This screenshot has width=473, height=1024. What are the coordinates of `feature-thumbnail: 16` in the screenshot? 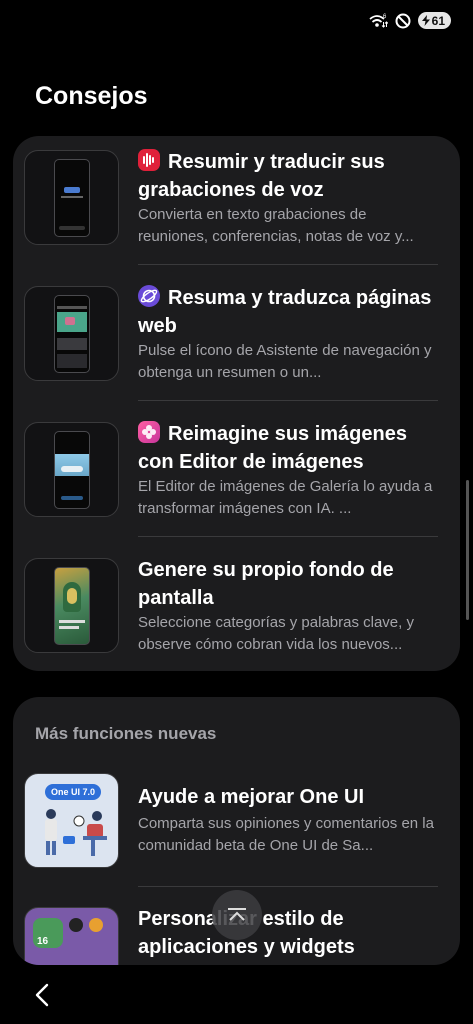 It's located at (71, 936).